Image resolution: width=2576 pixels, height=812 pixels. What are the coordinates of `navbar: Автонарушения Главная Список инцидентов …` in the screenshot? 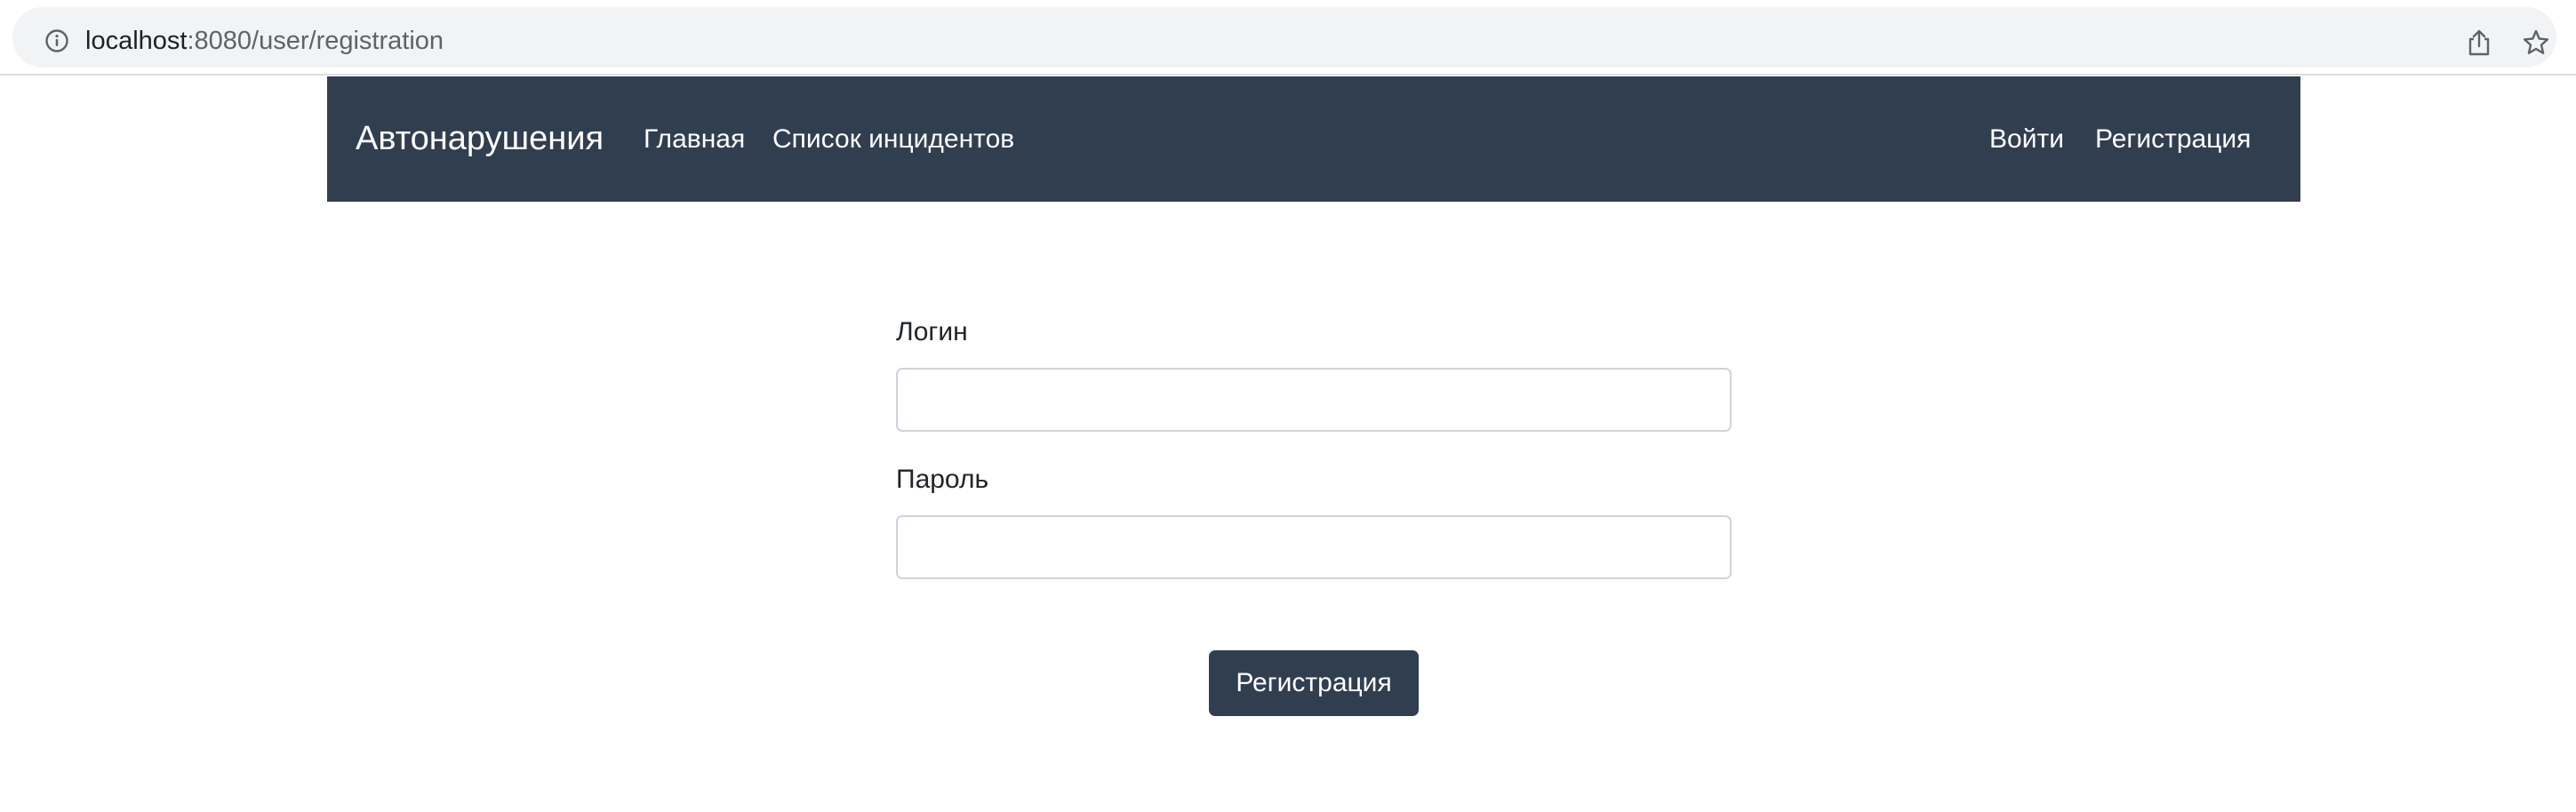 It's located at (1313, 139).